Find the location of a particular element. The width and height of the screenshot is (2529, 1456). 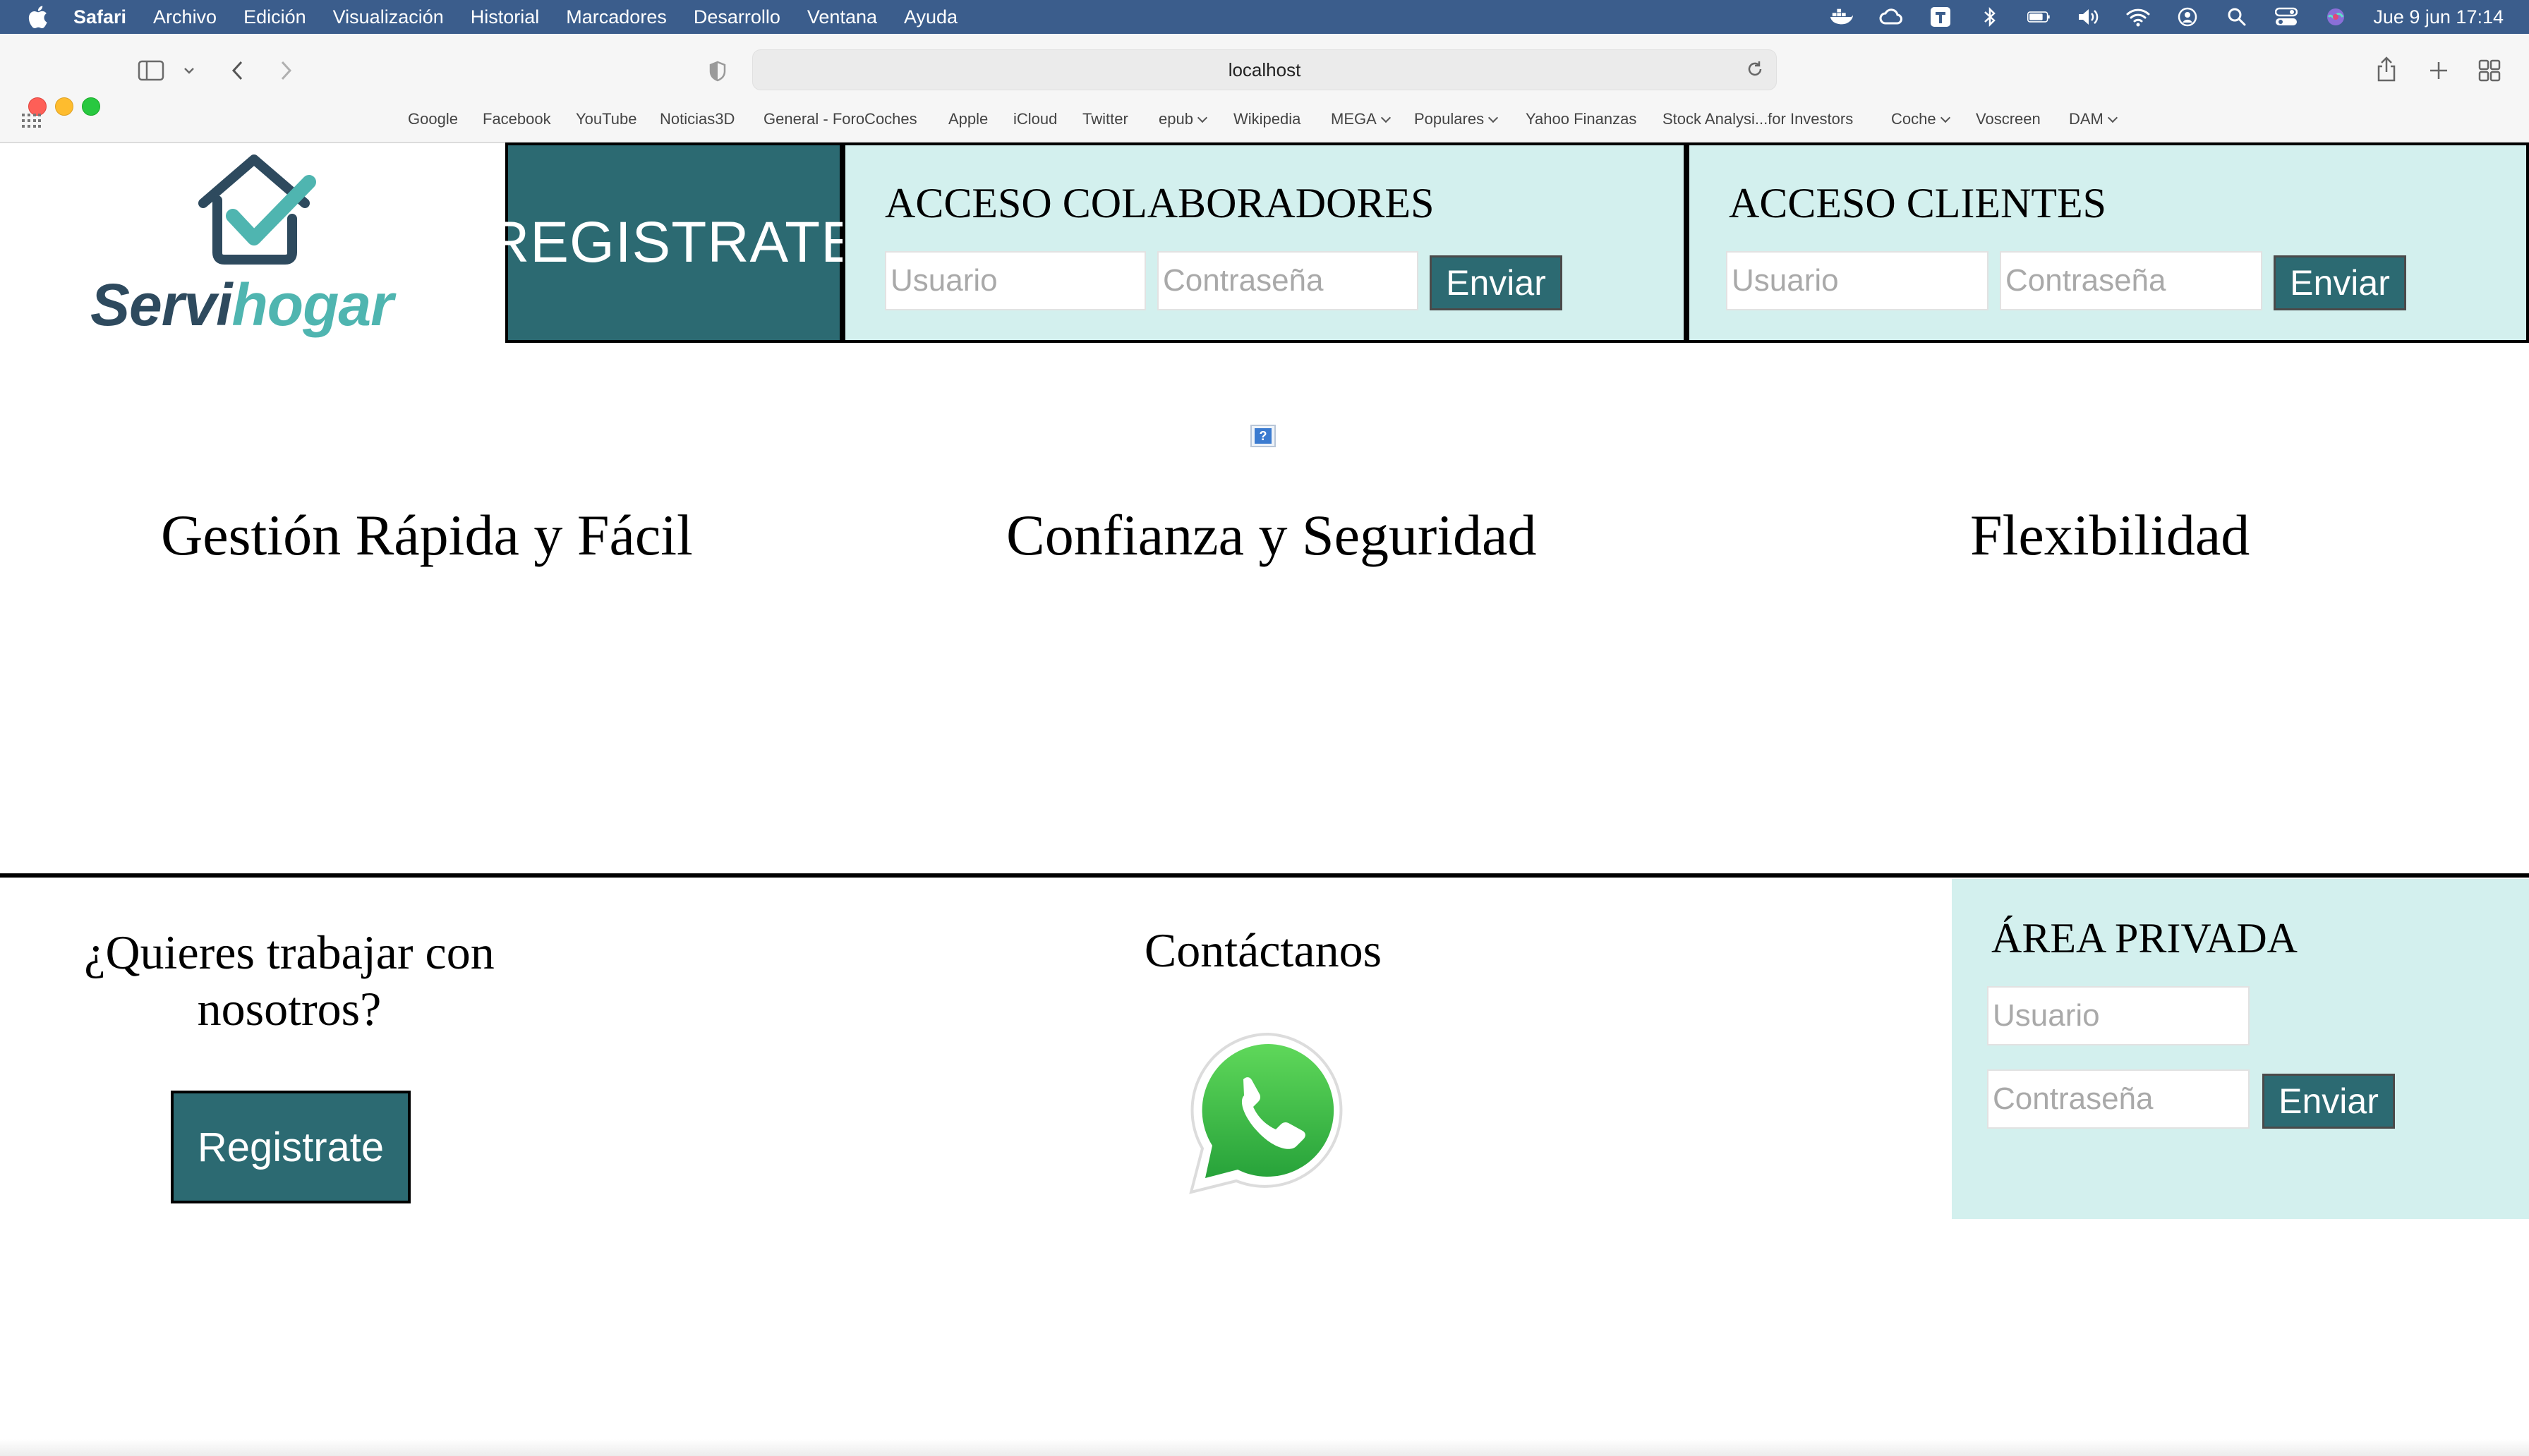

private-area-title: ÁREA PRIVADA is located at coordinates (2144, 938).